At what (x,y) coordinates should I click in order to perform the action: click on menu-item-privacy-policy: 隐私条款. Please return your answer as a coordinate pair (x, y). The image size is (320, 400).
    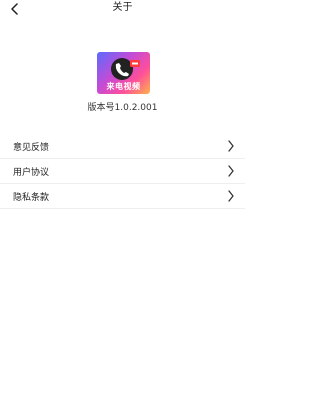
    Looking at the image, I should click on (122, 196).